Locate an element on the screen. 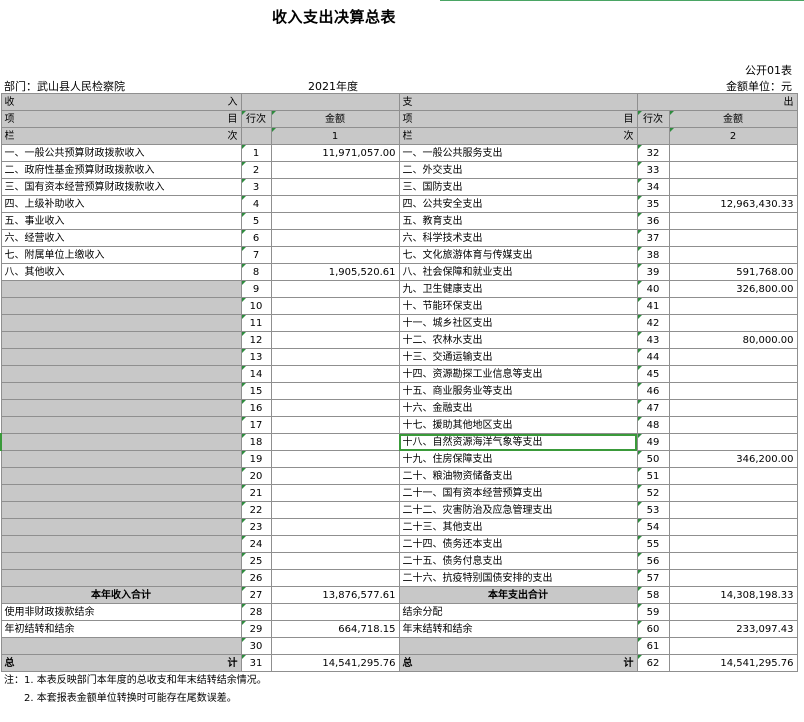  expense-item-cell: 年末结转和结余 is located at coordinates (518, 629).